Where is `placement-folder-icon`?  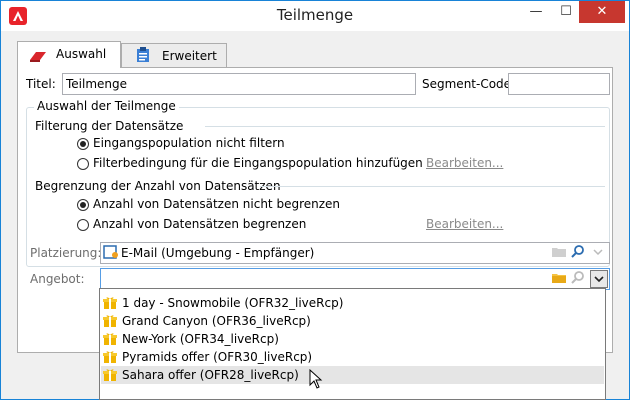 placement-folder-icon is located at coordinates (560, 253).